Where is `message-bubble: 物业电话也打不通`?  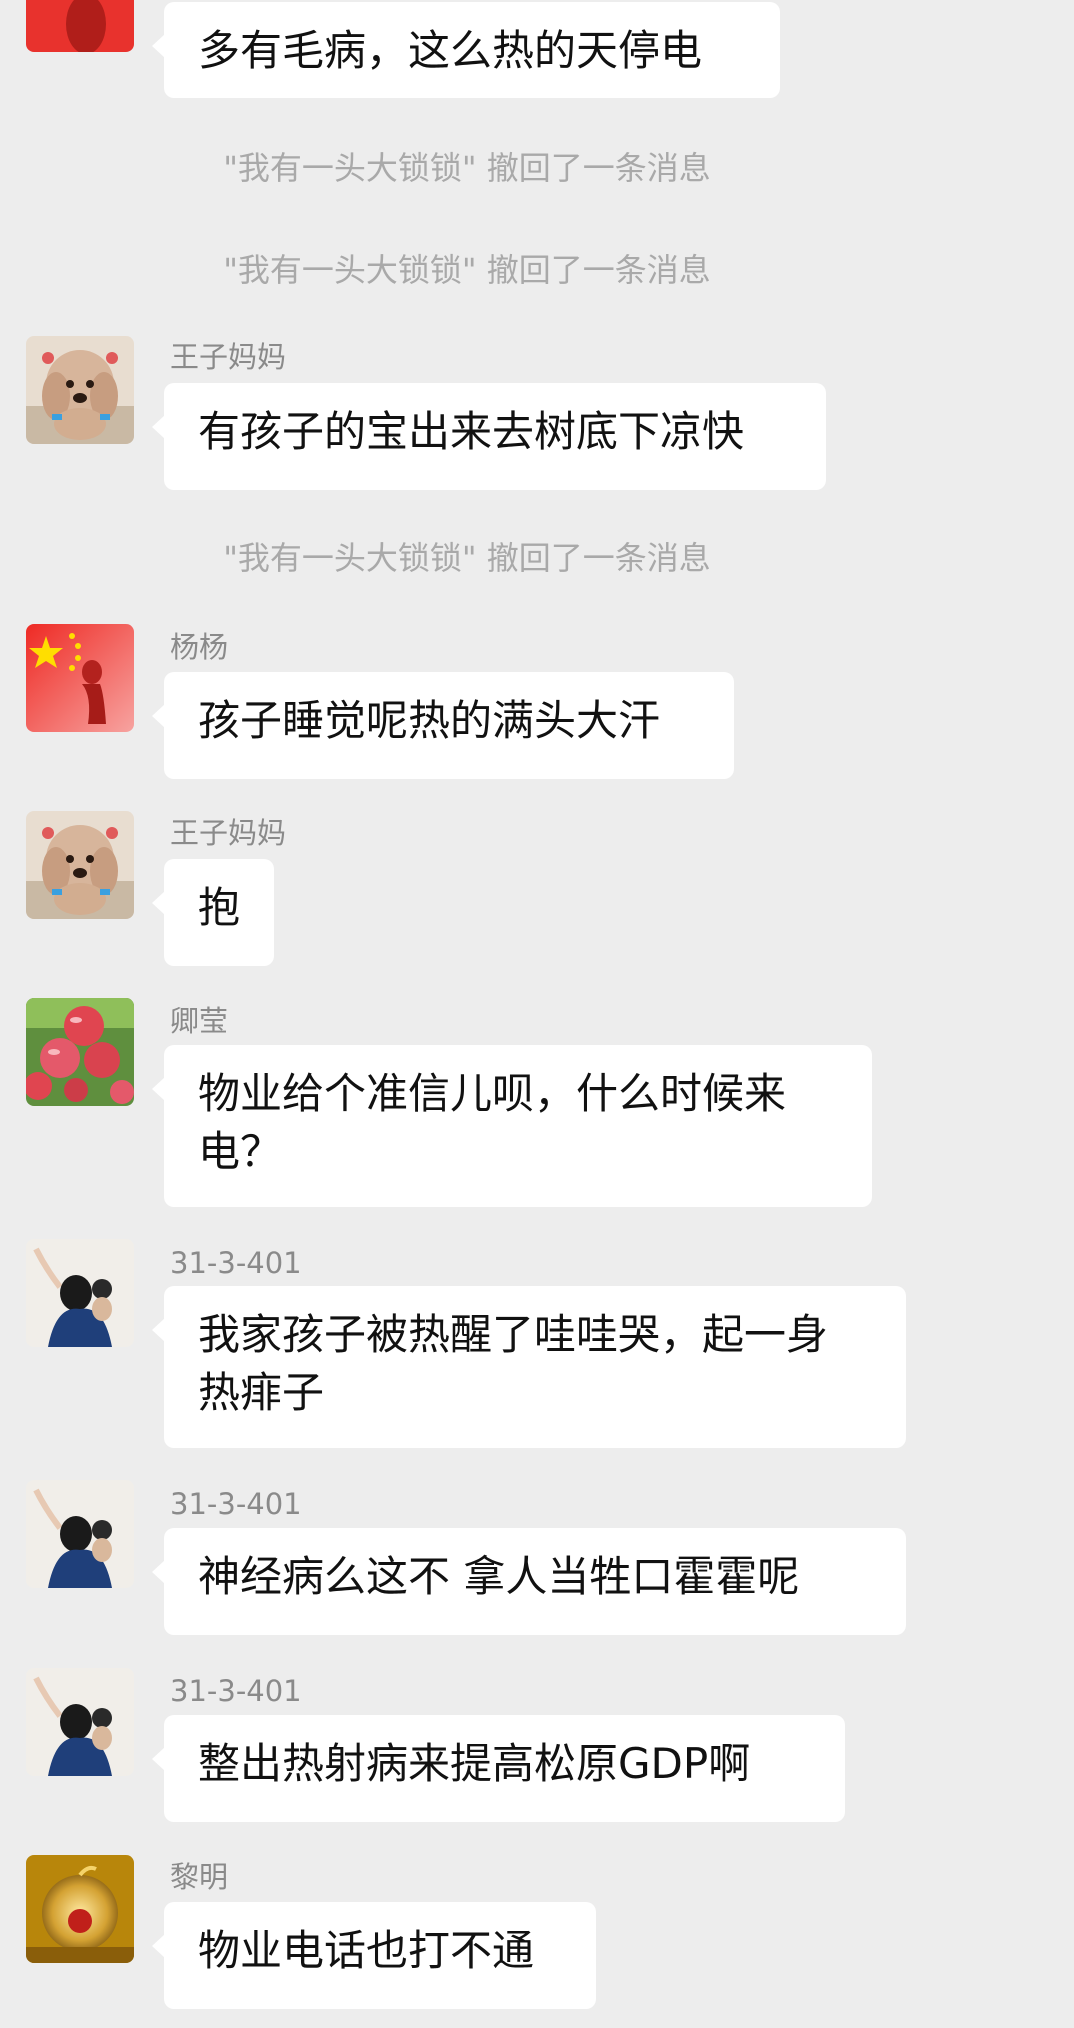 message-bubble: 物业电话也打不通 is located at coordinates (374, 1955).